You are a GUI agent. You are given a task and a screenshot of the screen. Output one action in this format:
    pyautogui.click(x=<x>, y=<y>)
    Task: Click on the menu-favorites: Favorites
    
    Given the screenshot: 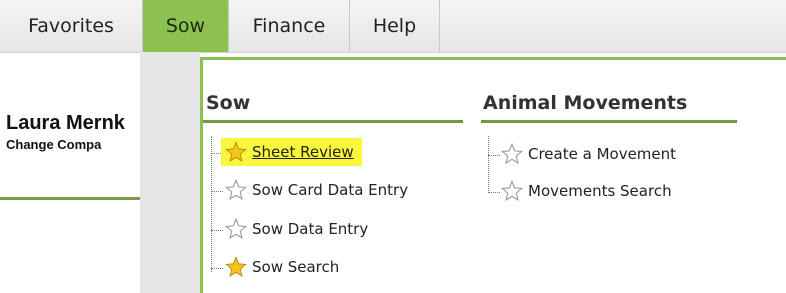 What is the action you would take?
    pyautogui.click(x=71, y=26)
    